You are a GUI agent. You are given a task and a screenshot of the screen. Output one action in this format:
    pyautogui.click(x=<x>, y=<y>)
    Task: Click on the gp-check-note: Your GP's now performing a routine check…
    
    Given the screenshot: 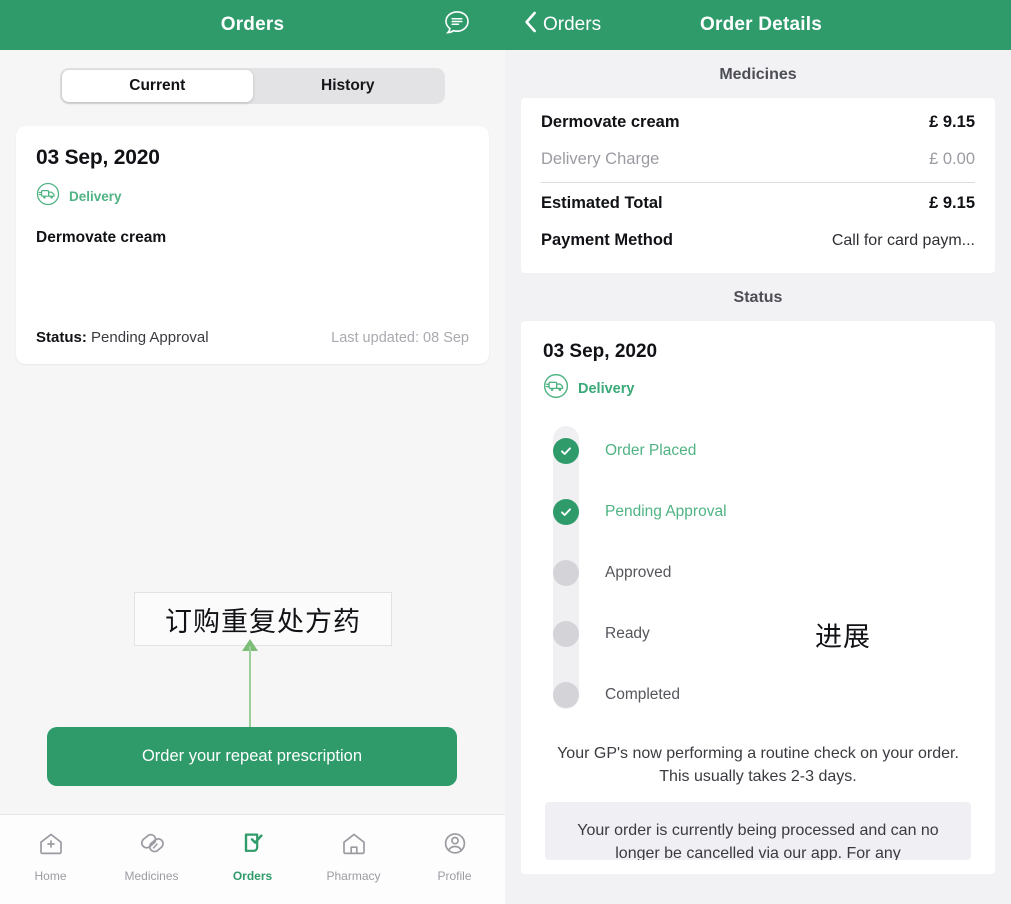 What is the action you would take?
    pyautogui.click(x=758, y=765)
    